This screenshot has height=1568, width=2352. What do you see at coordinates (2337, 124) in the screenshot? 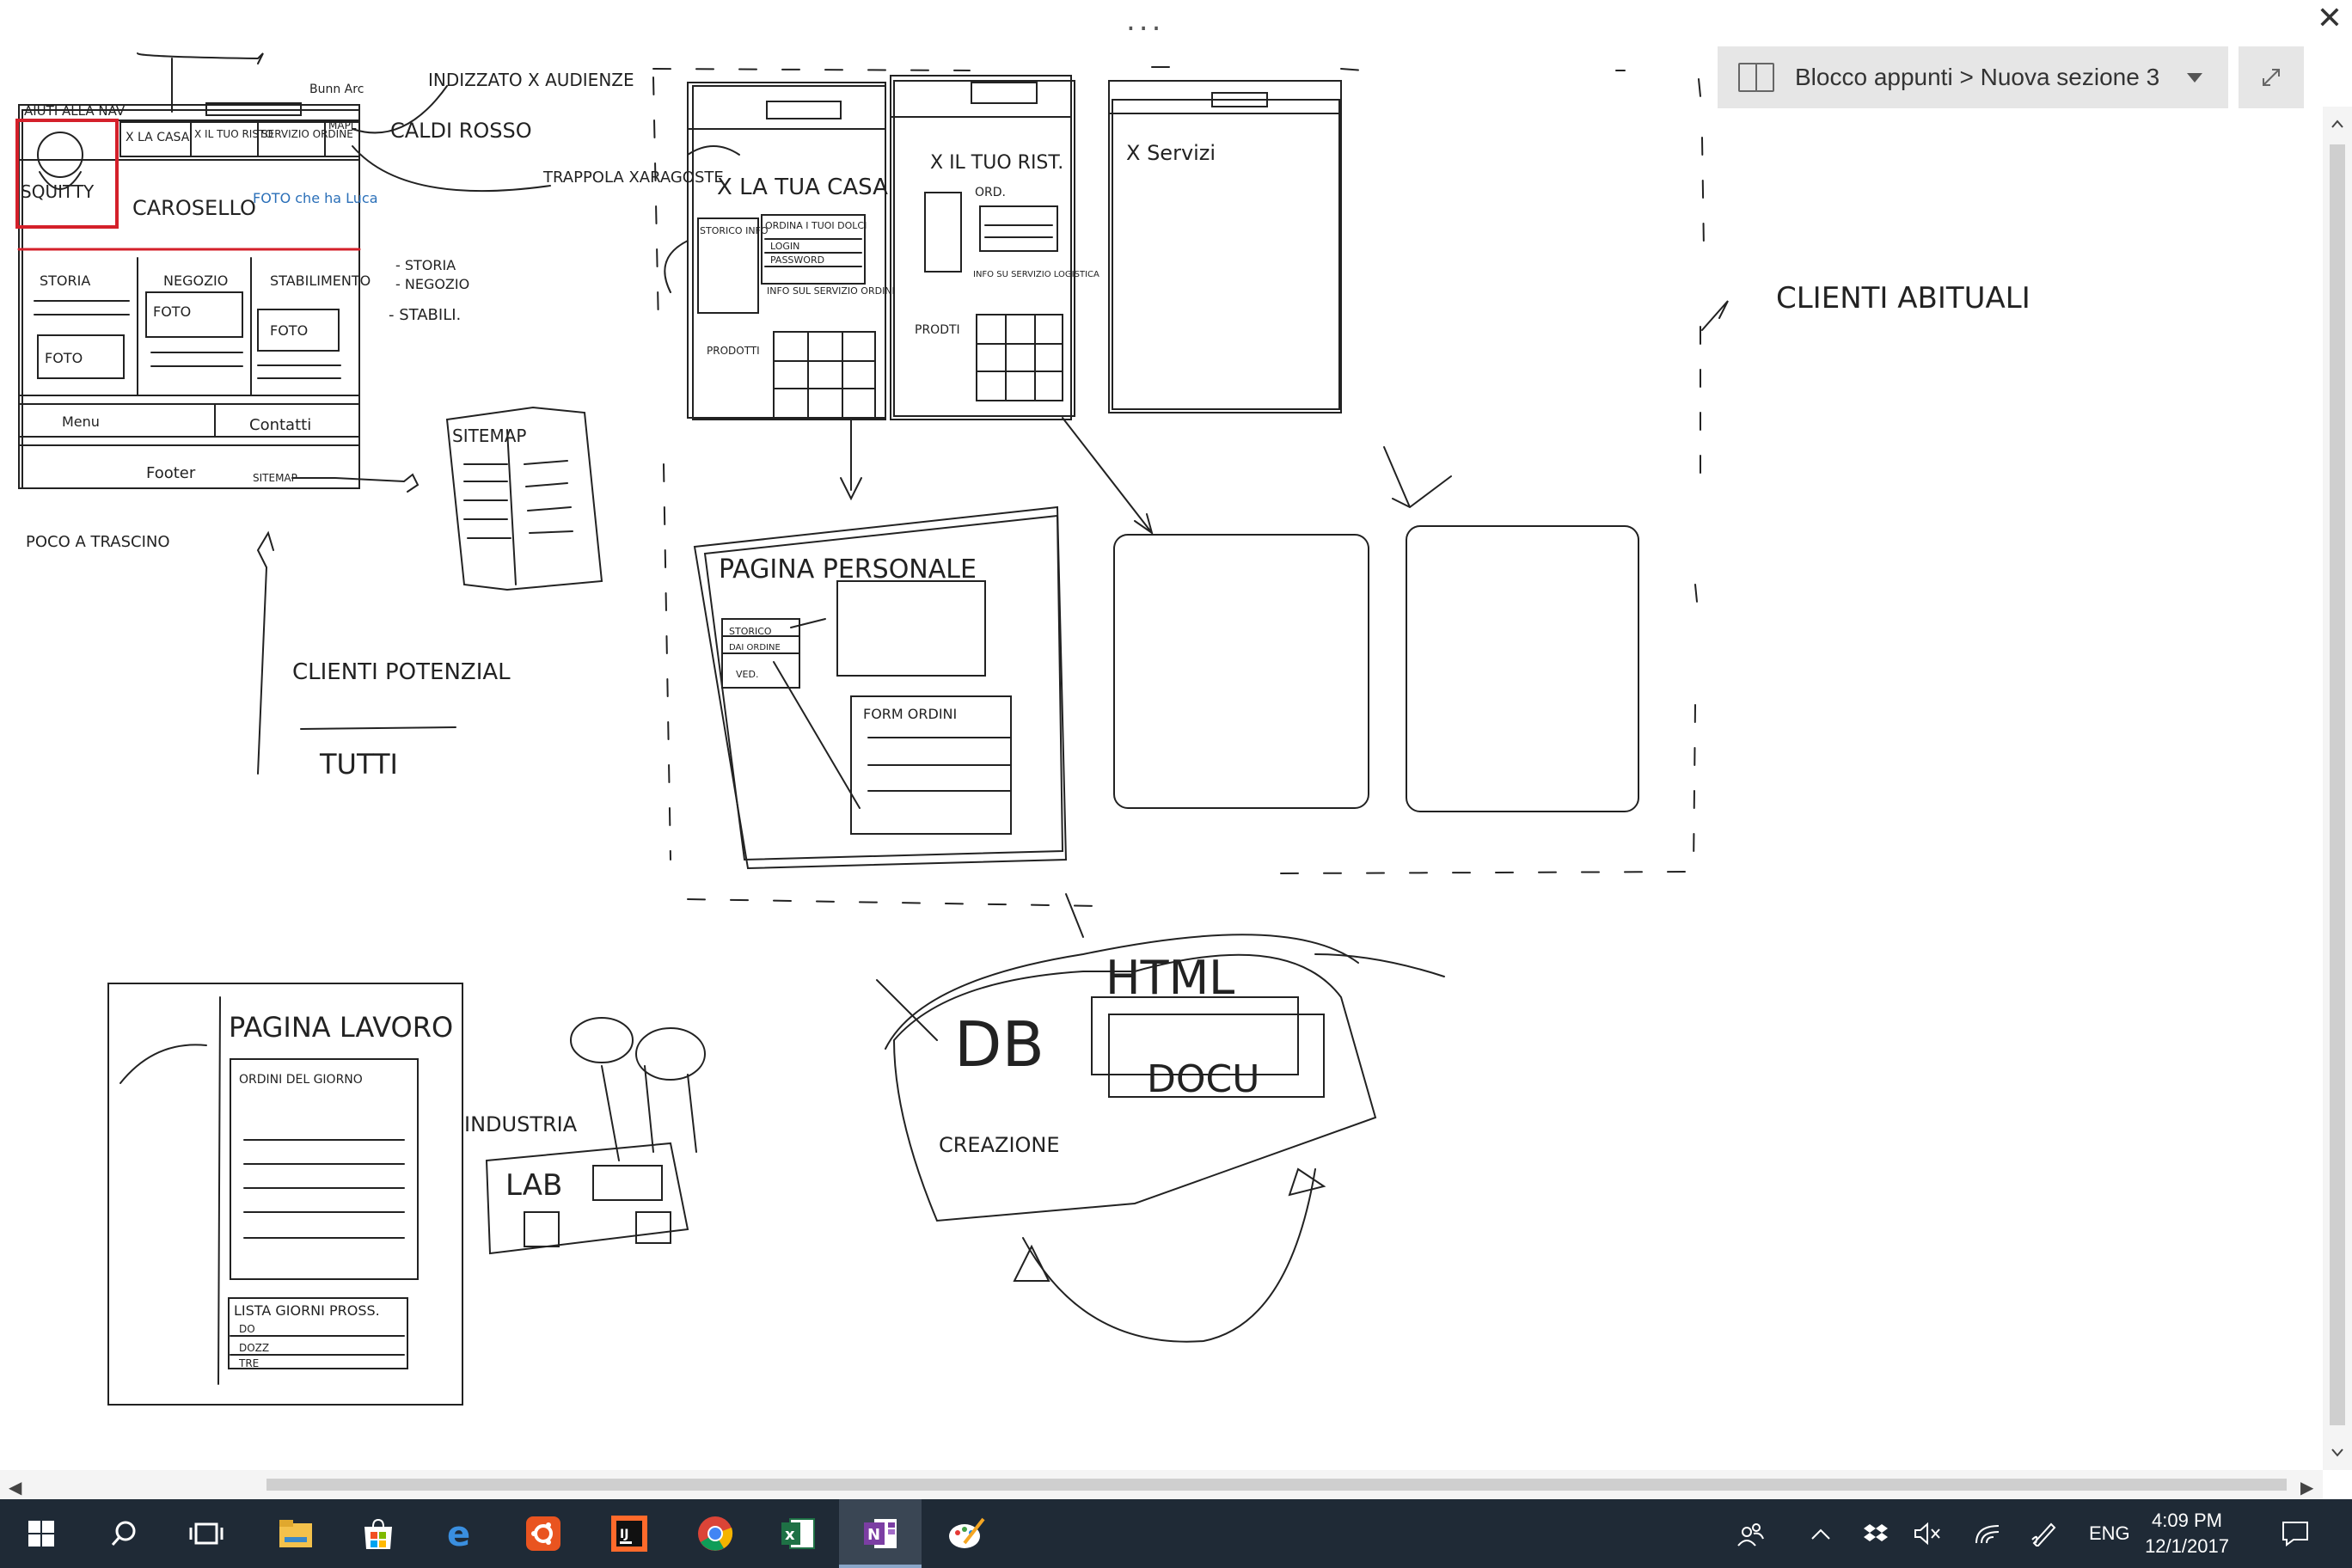
I see `scroll-up-icon` at bounding box center [2337, 124].